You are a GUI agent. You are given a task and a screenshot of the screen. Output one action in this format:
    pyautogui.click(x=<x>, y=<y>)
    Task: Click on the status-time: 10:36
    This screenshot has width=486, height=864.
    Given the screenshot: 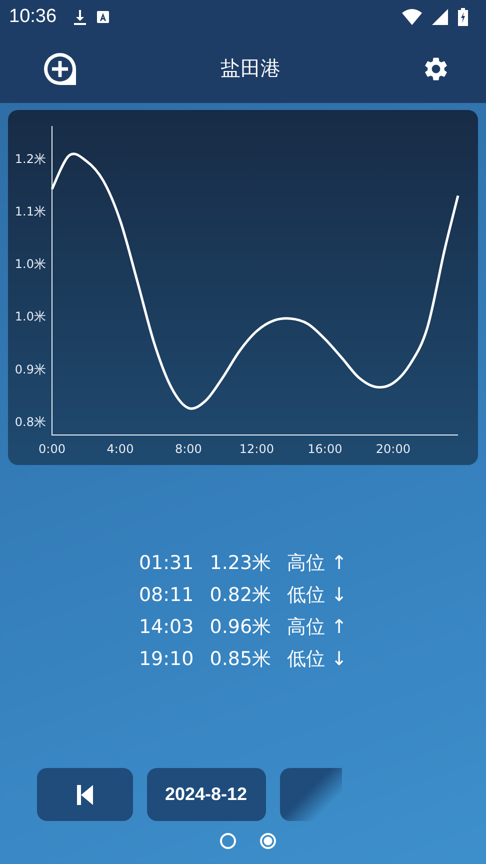 What is the action you would take?
    pyautogui.click(x=33, y=17)
    